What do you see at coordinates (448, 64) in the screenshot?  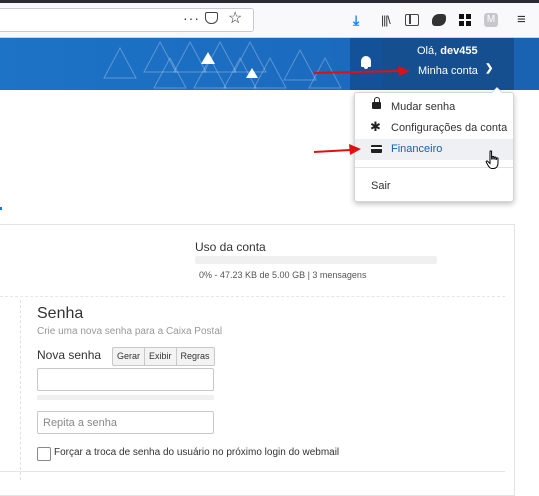 I see `user-menu-button: Olá, dev455 Minha conta ❯` at bounding box center [448, 64].